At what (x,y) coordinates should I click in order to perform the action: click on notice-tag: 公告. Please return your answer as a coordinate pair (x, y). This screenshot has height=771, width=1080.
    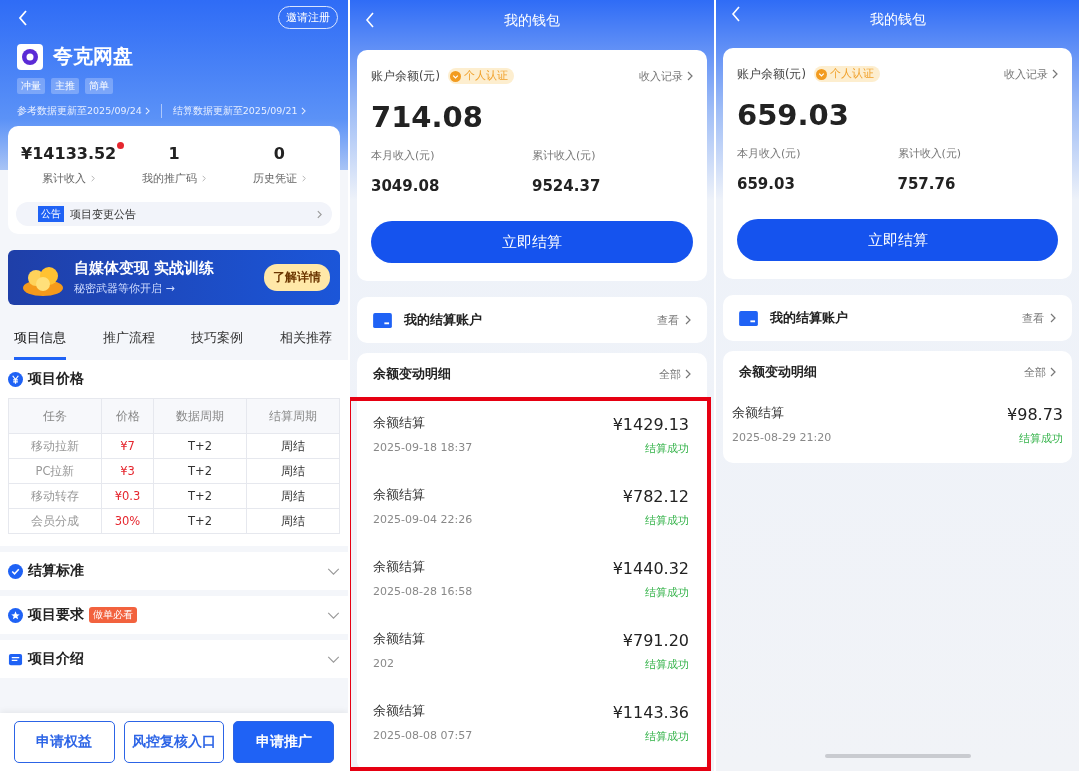
    Looking at the image, I should click on (51, 214).